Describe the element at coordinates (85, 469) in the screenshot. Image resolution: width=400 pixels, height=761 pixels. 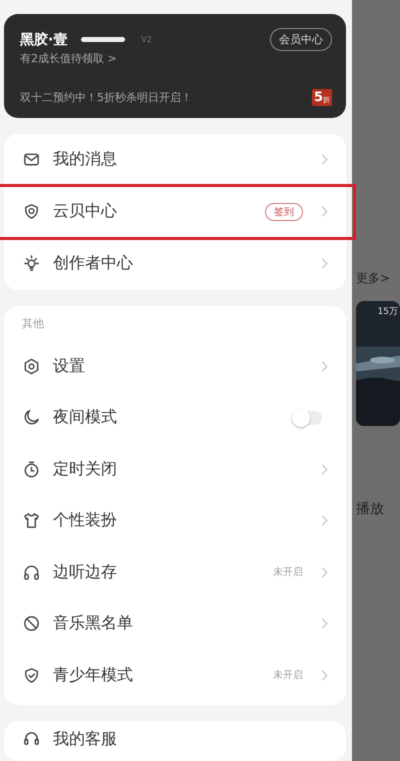
I see `menu-label: 定时关闭` at that location.